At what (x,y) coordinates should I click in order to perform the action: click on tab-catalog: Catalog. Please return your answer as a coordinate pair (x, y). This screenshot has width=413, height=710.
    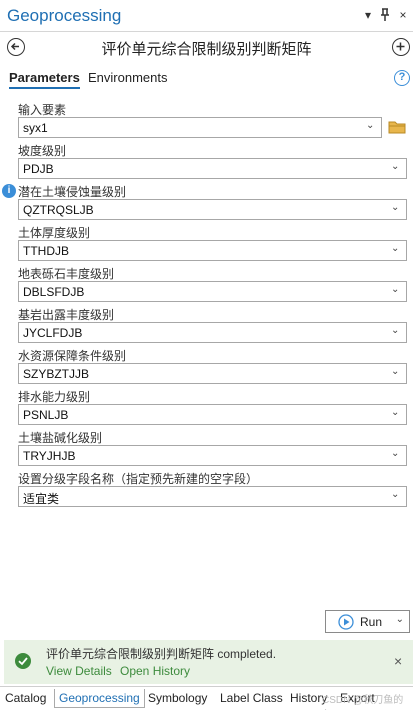
    Looking at the image, I should click on (25, 698).